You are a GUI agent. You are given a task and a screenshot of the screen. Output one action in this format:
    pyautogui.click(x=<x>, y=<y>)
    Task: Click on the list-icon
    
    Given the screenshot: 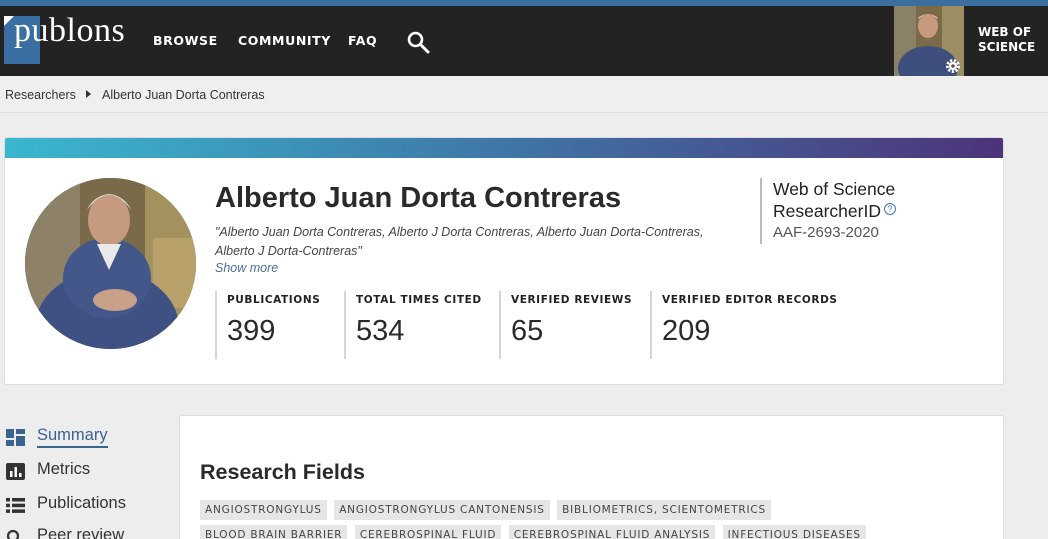 What is the action you would take?
    pyautogui.click(x=15, y=505)
    